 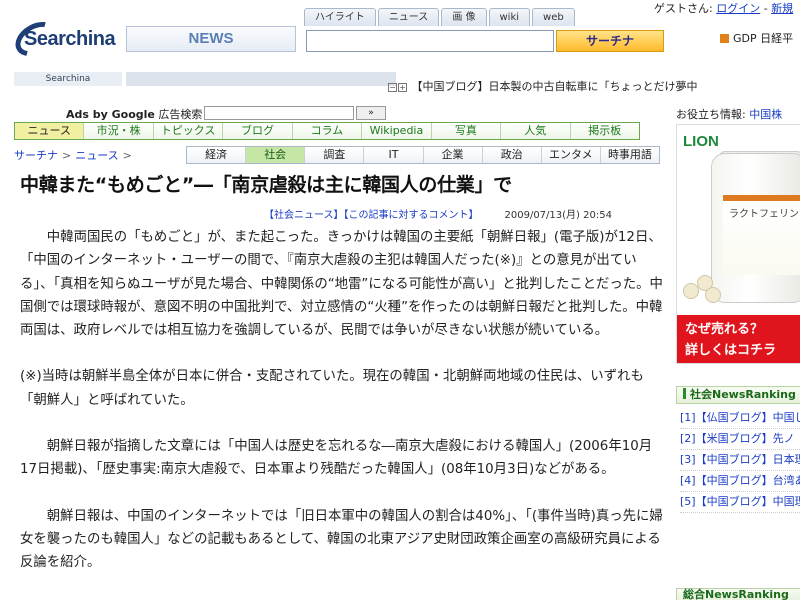 I want to click on search-tab-highlight: ハイライト, so click(x=340, y=17).